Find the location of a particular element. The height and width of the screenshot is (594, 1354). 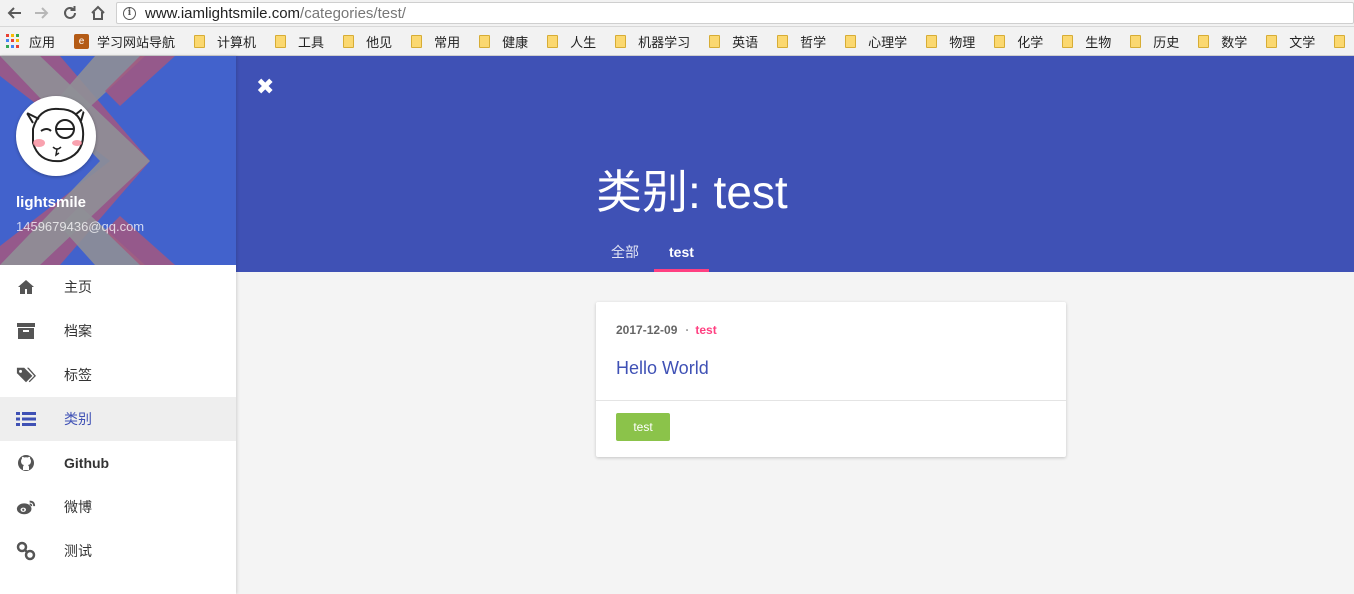

post-category-link: test is located at coordinates (705, 330).